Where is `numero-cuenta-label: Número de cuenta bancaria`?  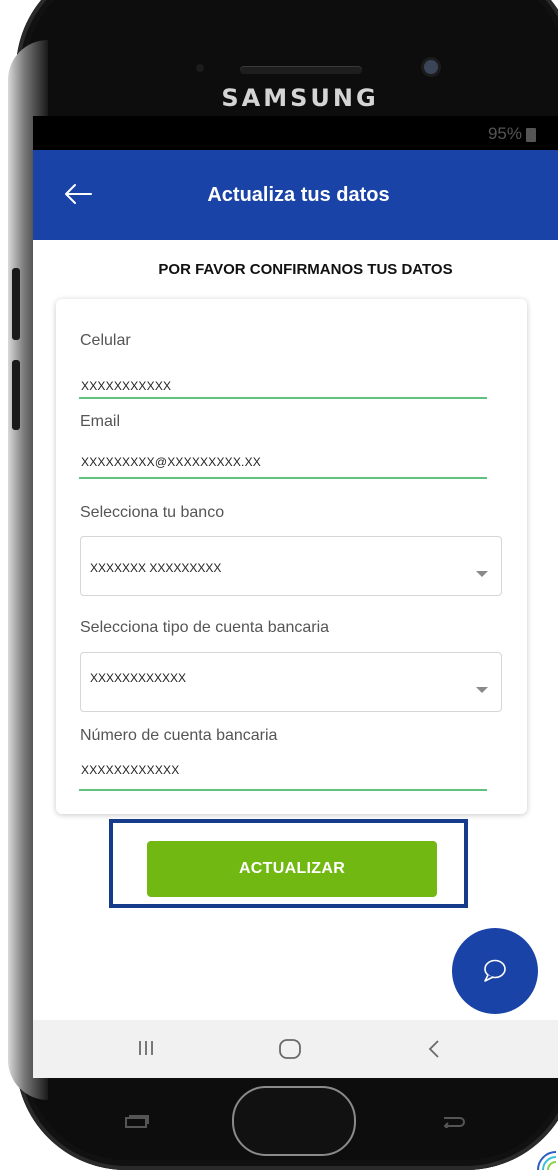
numero-cuenta-label: Número de cuenta bancaria is located at coordinates (179, 735).